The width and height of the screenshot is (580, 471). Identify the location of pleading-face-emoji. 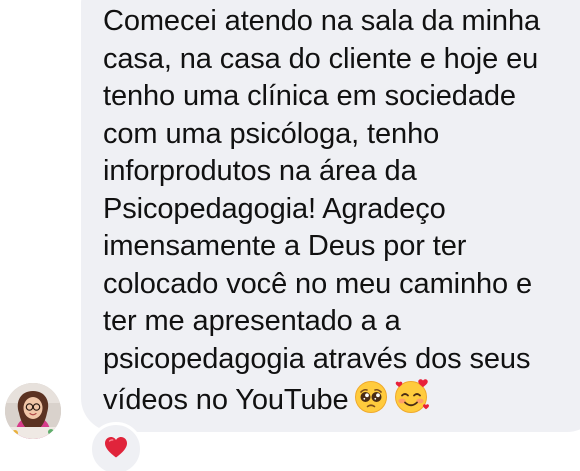
(371, 402).